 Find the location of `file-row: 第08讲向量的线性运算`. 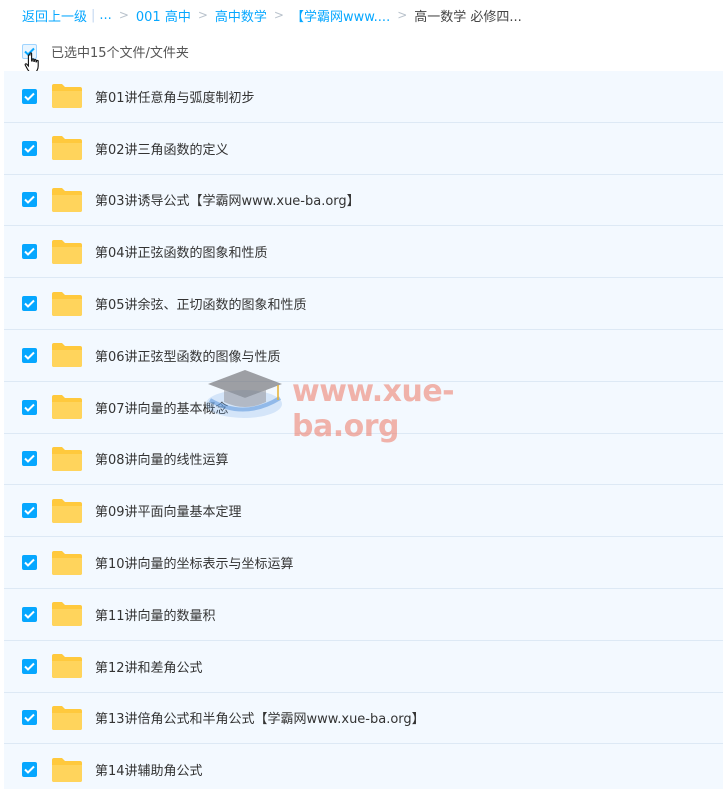

file-row: 第08讲向量的线性运算 is located at coordinates (363, 459).